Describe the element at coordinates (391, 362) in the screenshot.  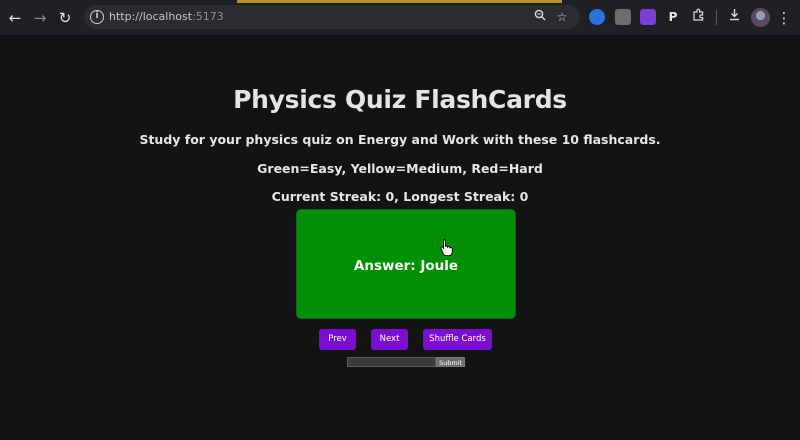
I see `answer-input` at that location.